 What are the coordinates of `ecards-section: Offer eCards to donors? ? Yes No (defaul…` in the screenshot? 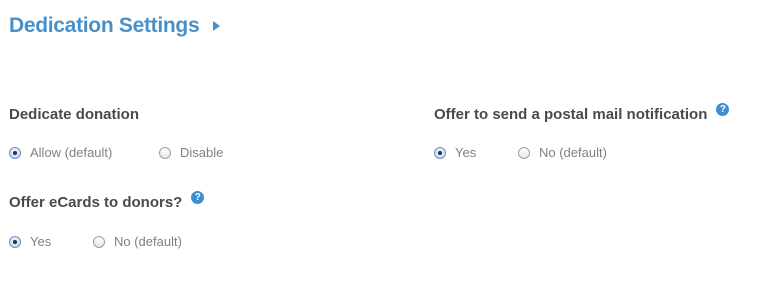 It's located at (107, 220).